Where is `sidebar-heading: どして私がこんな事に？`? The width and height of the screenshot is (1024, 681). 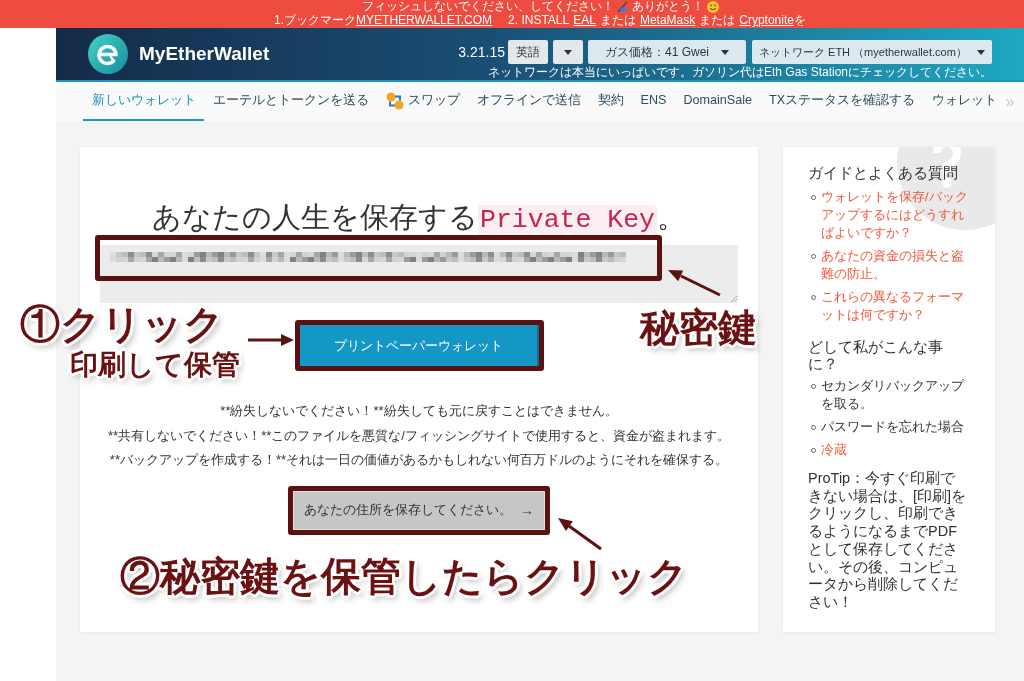
sidebar-heading: どして私がこんな事に？ is located at coordinates (876, 355).